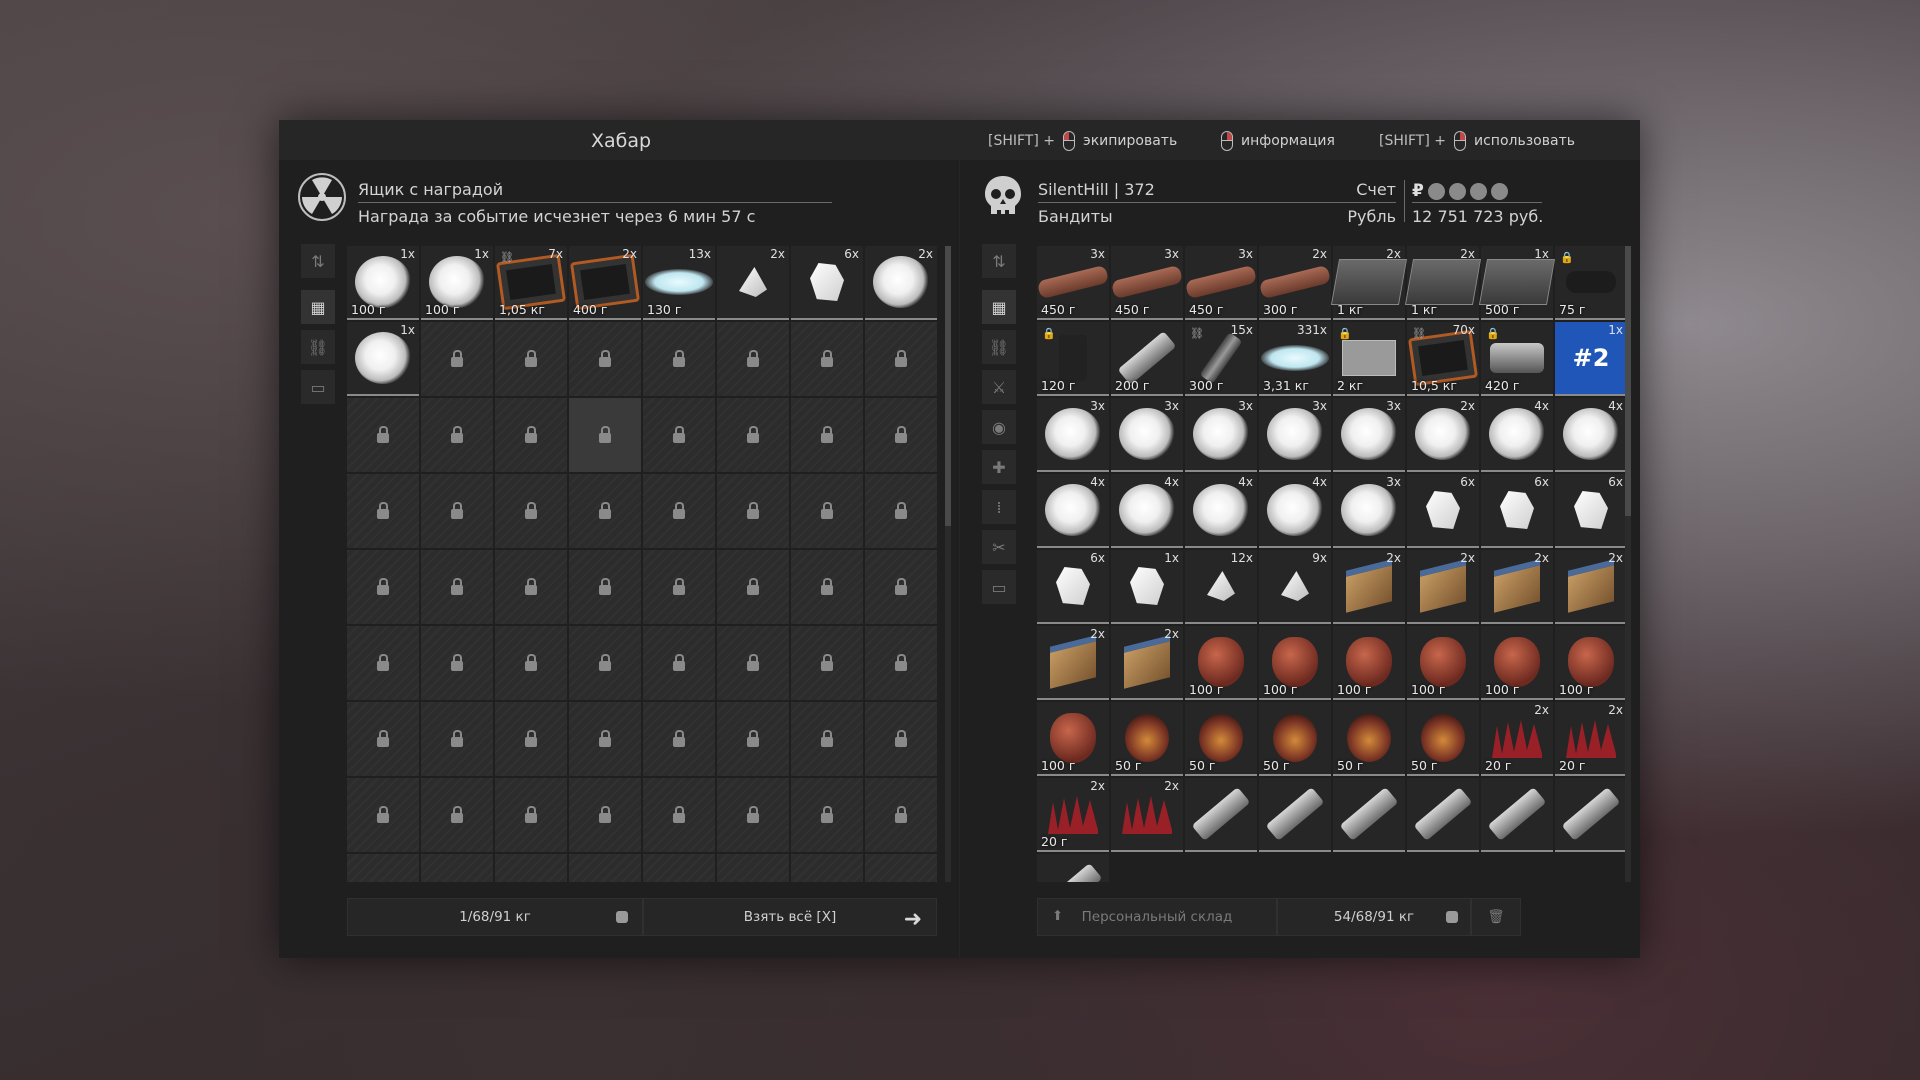 The image size is (1920, 1080). Describe the element at coordinates (1477, 202) in the screenshot. I see `header-divider` at that location.